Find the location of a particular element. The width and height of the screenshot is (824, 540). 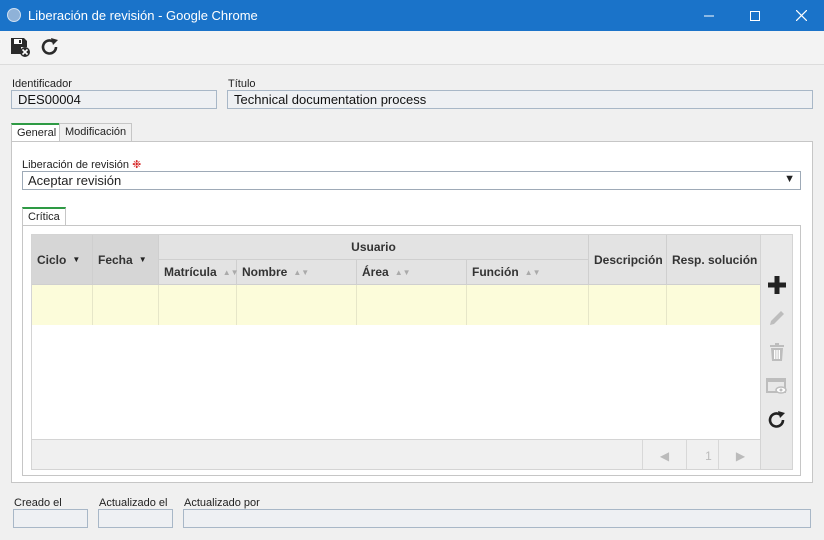

tab-general: General is located at coordinates (37, 132).